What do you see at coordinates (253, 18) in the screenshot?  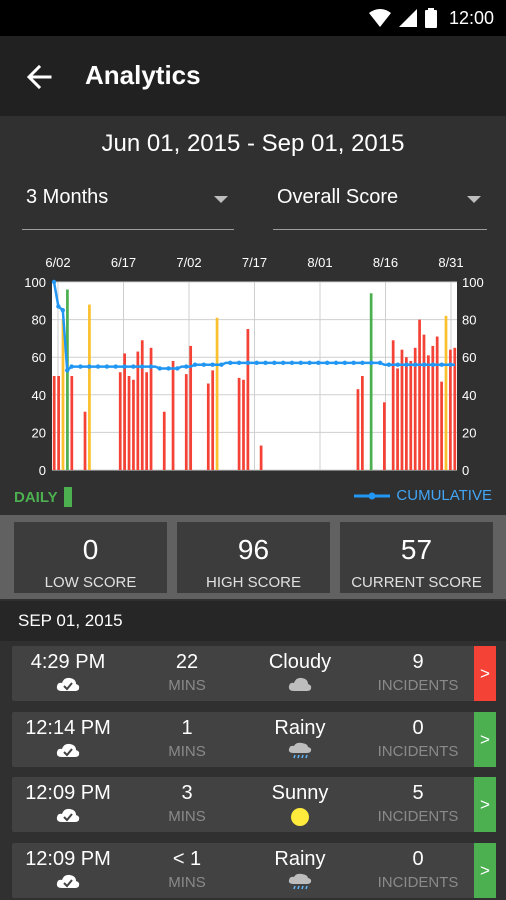 I see `status-bar: 12:00` at bounding box center [253, 18].